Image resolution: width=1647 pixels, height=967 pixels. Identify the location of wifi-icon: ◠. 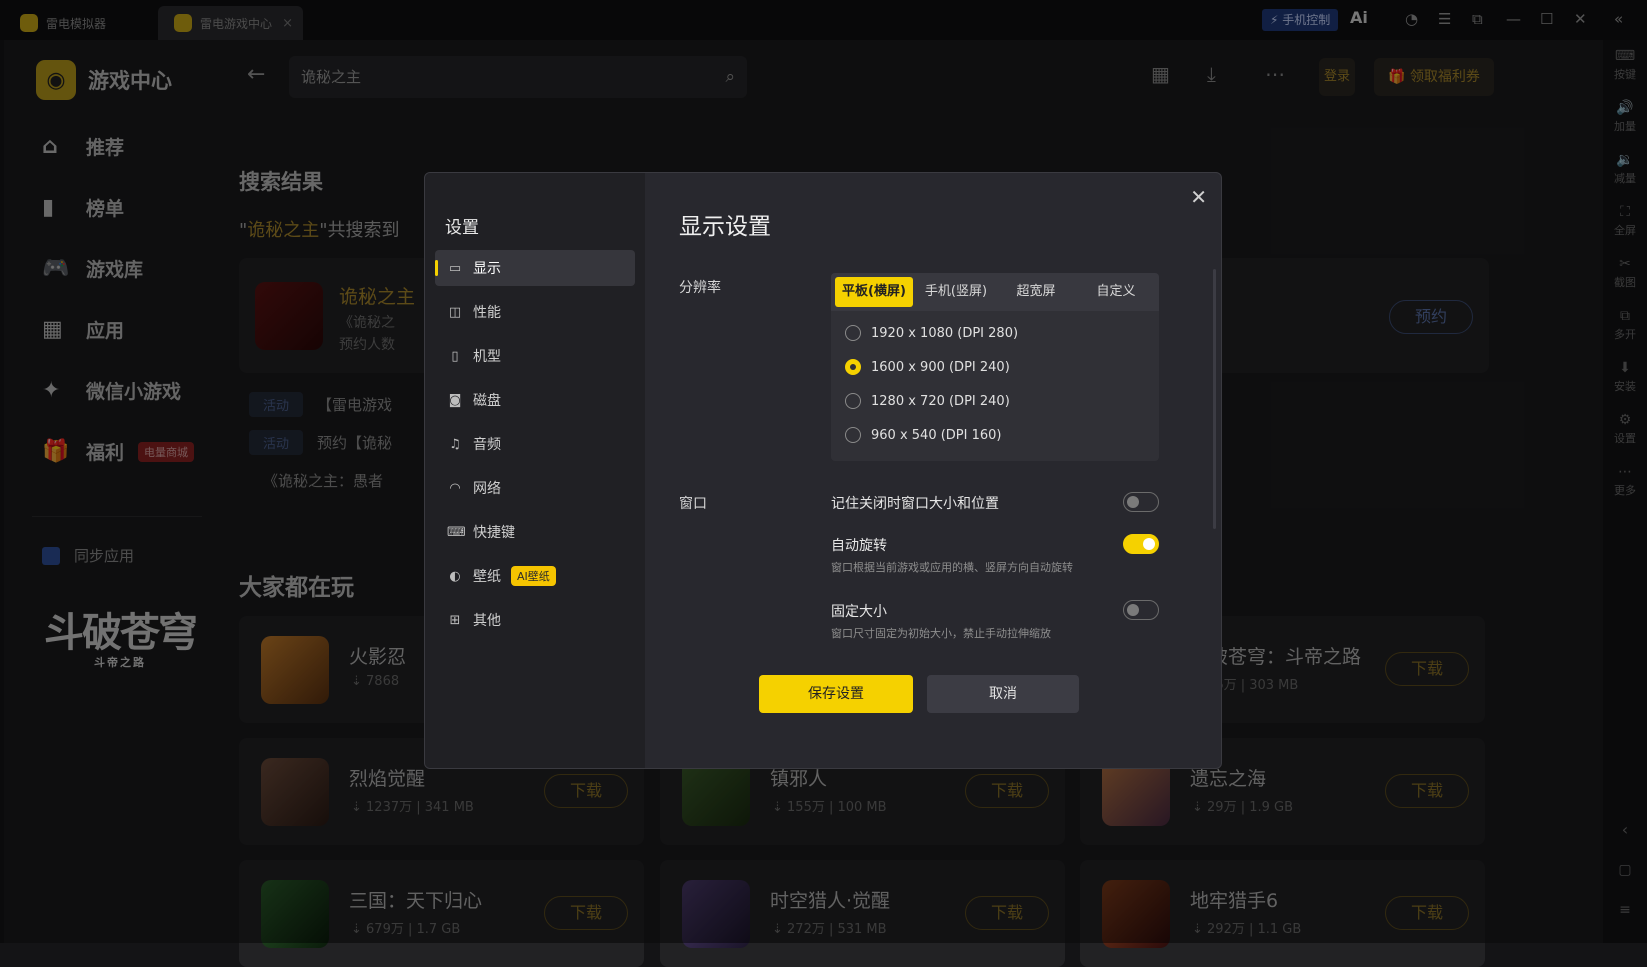
(455, 488).